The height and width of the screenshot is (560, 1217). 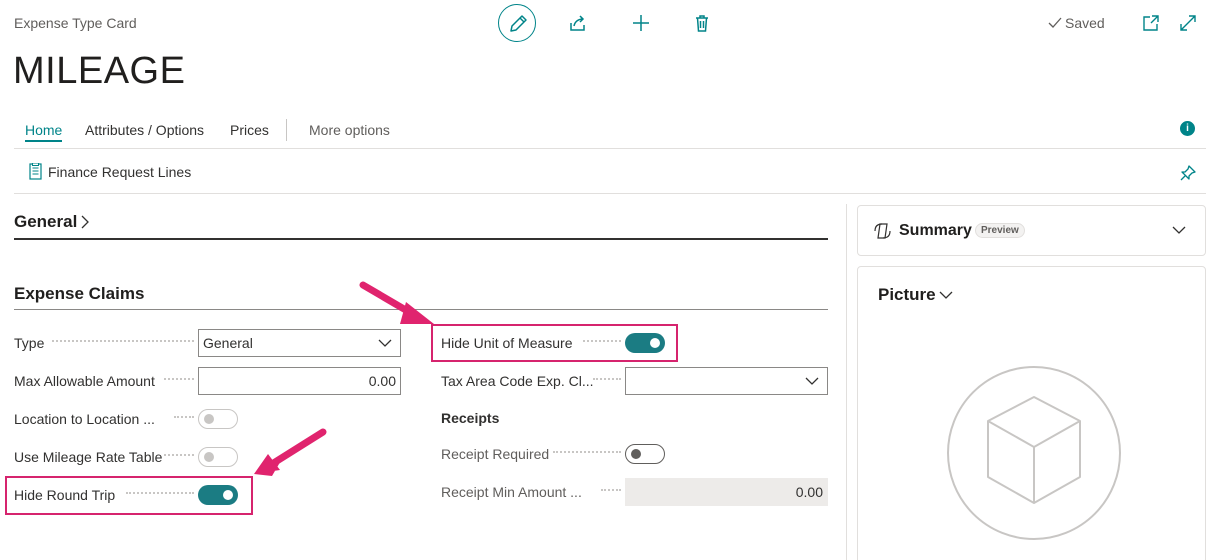 I want to click on picture-header: Picture, so click(x=915, y=295).